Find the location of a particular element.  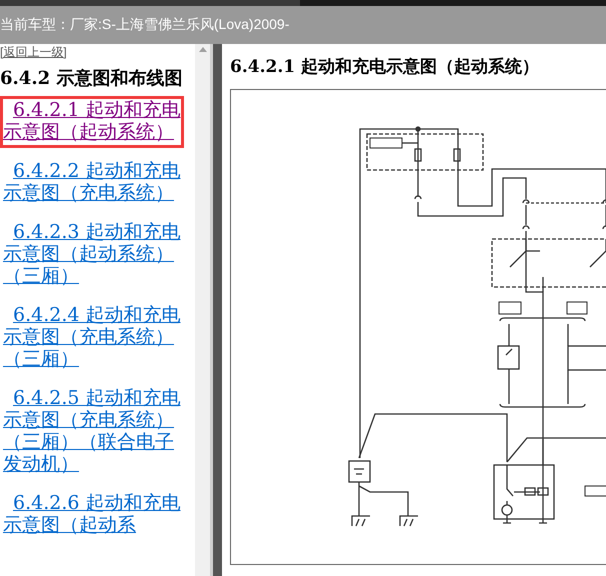

chapter-link: 6.4.2.3 起动和充电示意图（起动系统）（三厢） is located at coordinates (92, 254).